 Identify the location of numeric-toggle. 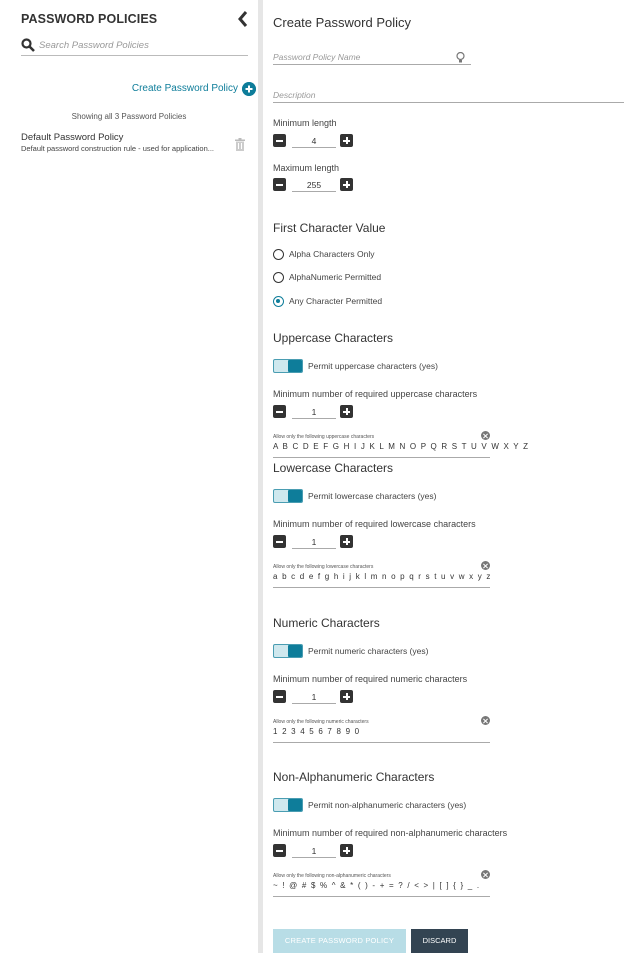
(288, 651).